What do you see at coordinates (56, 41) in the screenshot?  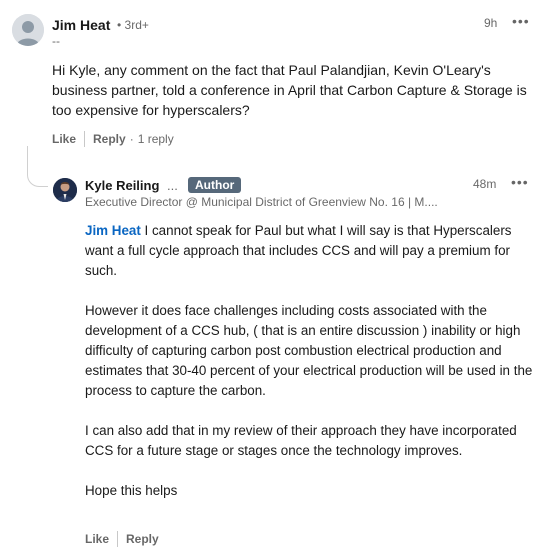 I see `author-headline: --` at bounding box center [56, 41].